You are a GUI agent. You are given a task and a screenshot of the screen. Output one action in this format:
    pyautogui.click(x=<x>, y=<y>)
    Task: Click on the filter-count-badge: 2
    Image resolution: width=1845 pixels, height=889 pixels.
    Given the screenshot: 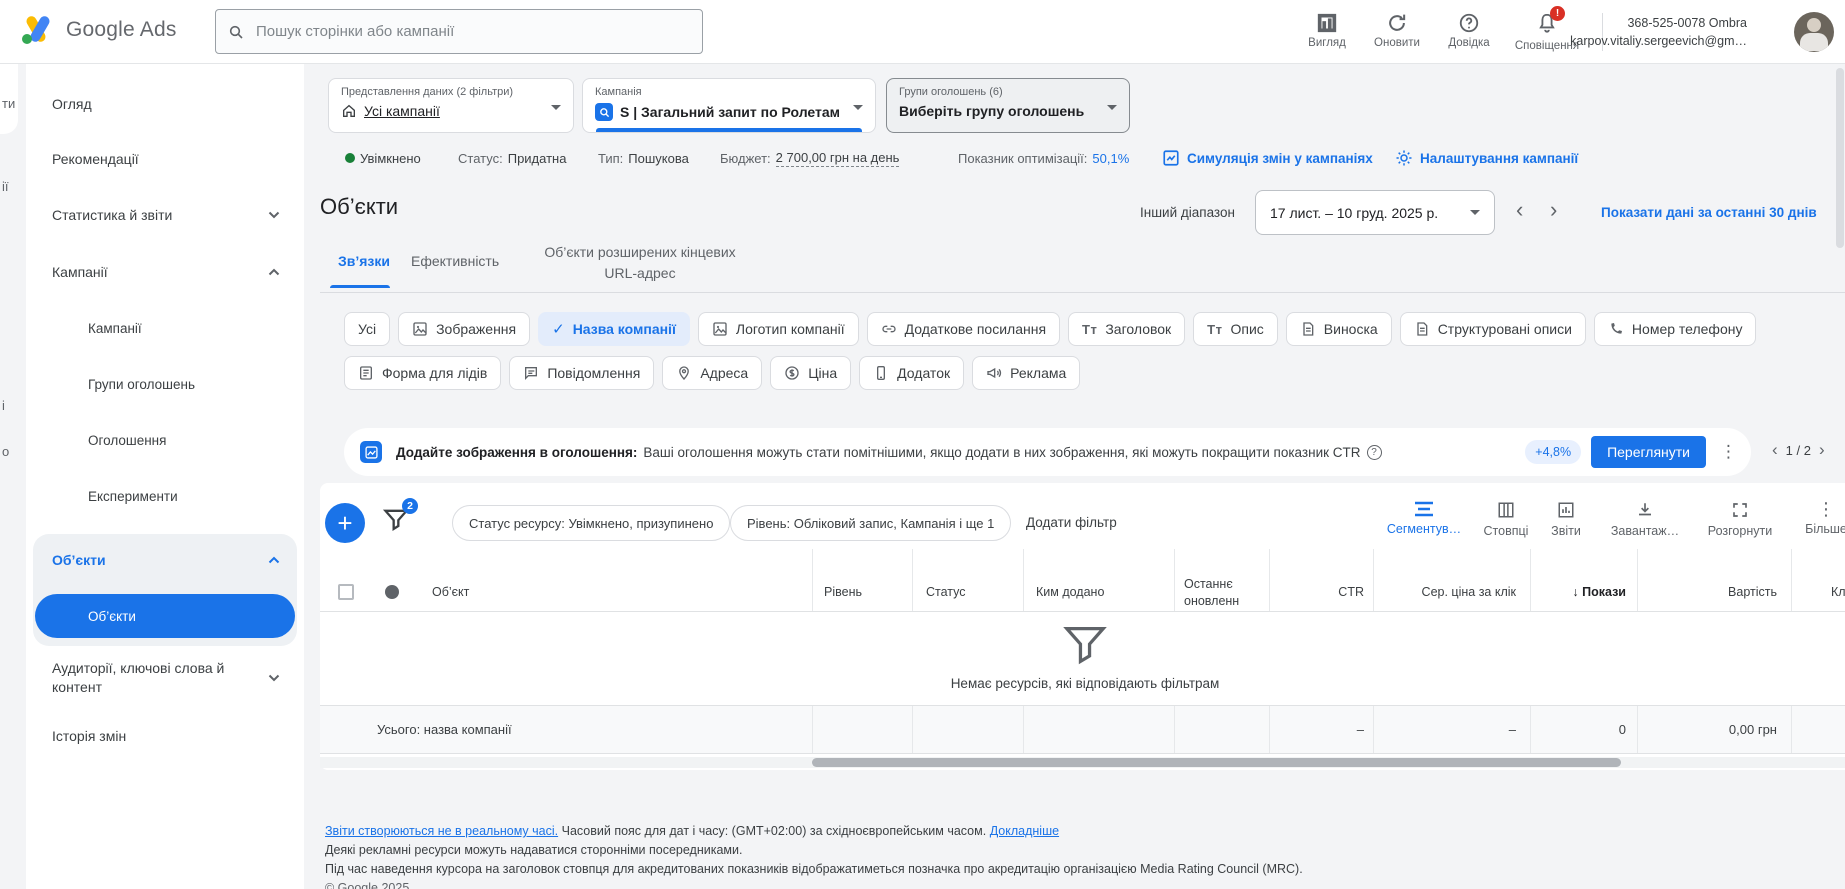 What is the action you would take?
    pyautogui.click(x=410, y=506)
    